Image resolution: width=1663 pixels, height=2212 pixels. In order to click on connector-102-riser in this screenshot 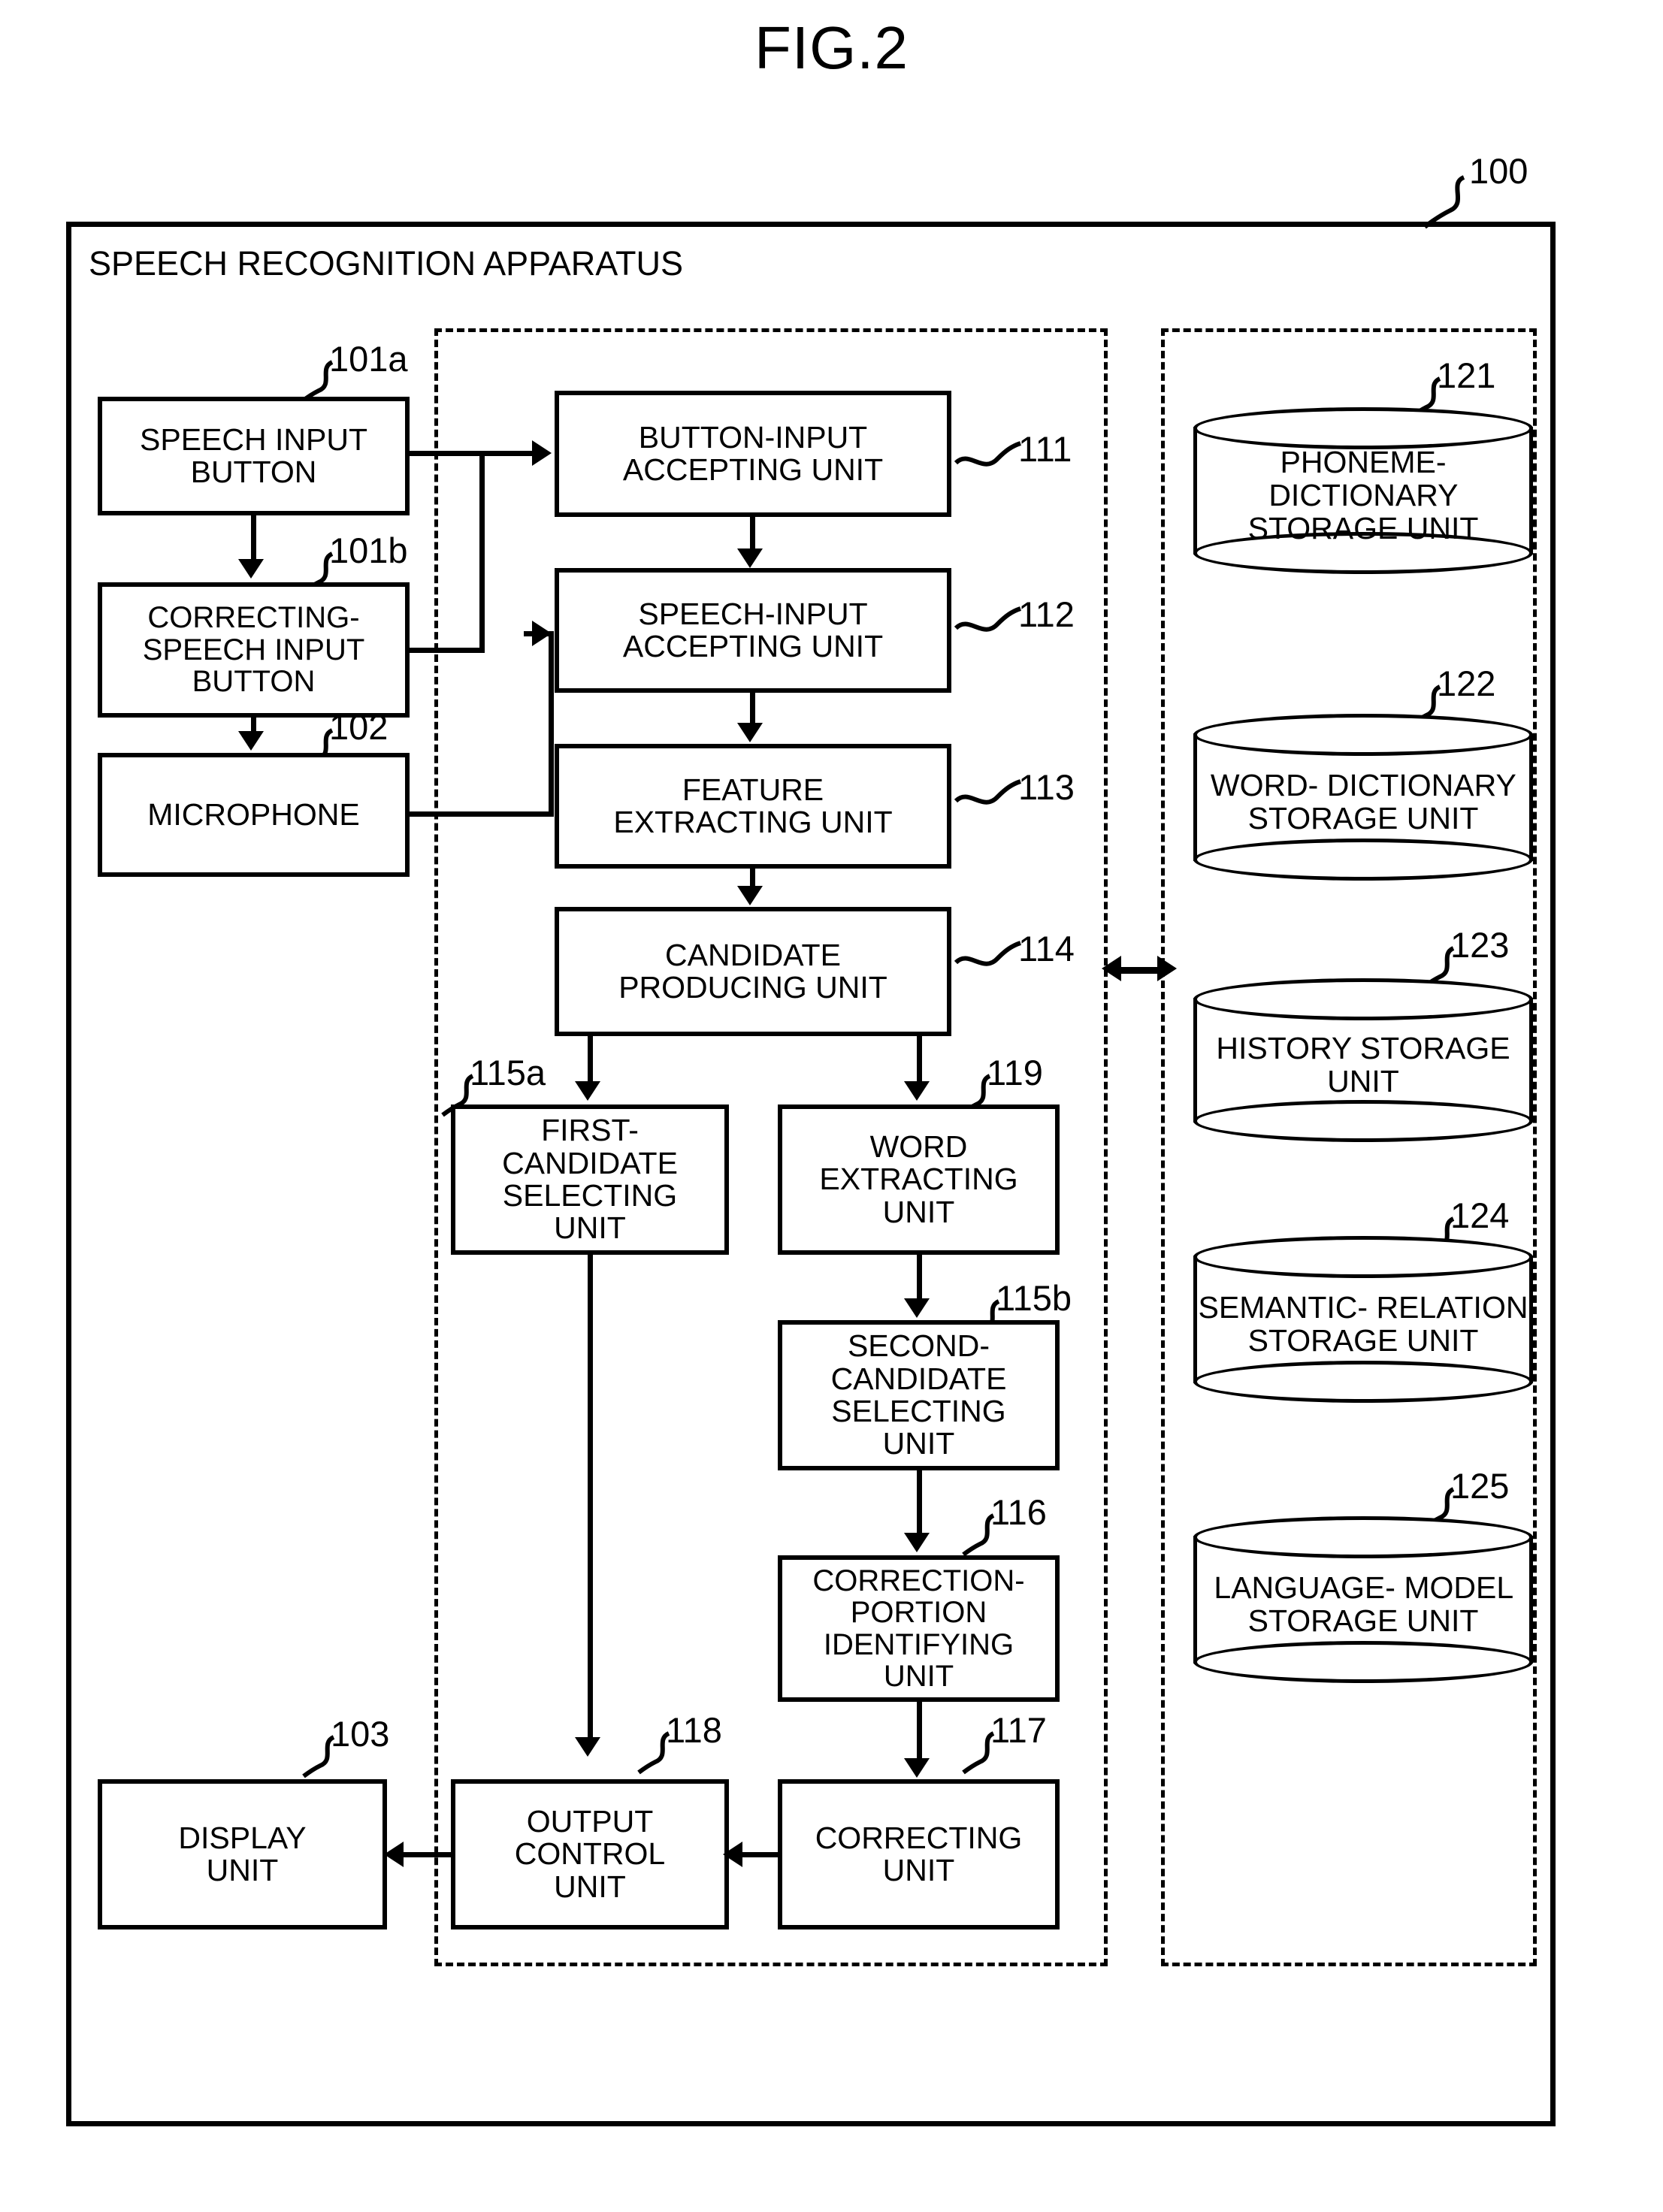, I will do `click(551, 724)`.